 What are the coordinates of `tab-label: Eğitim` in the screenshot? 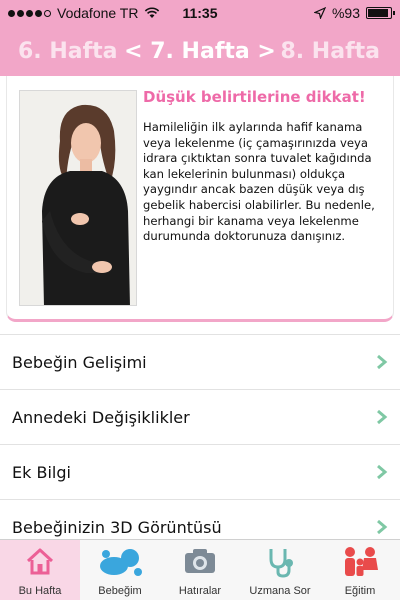 It's located at (360, 591).